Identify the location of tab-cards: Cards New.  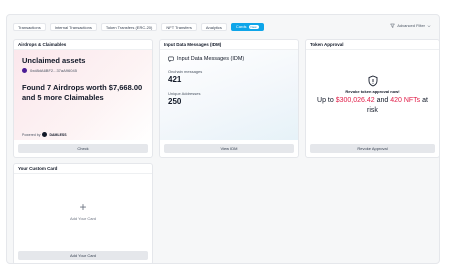
(247, 27).